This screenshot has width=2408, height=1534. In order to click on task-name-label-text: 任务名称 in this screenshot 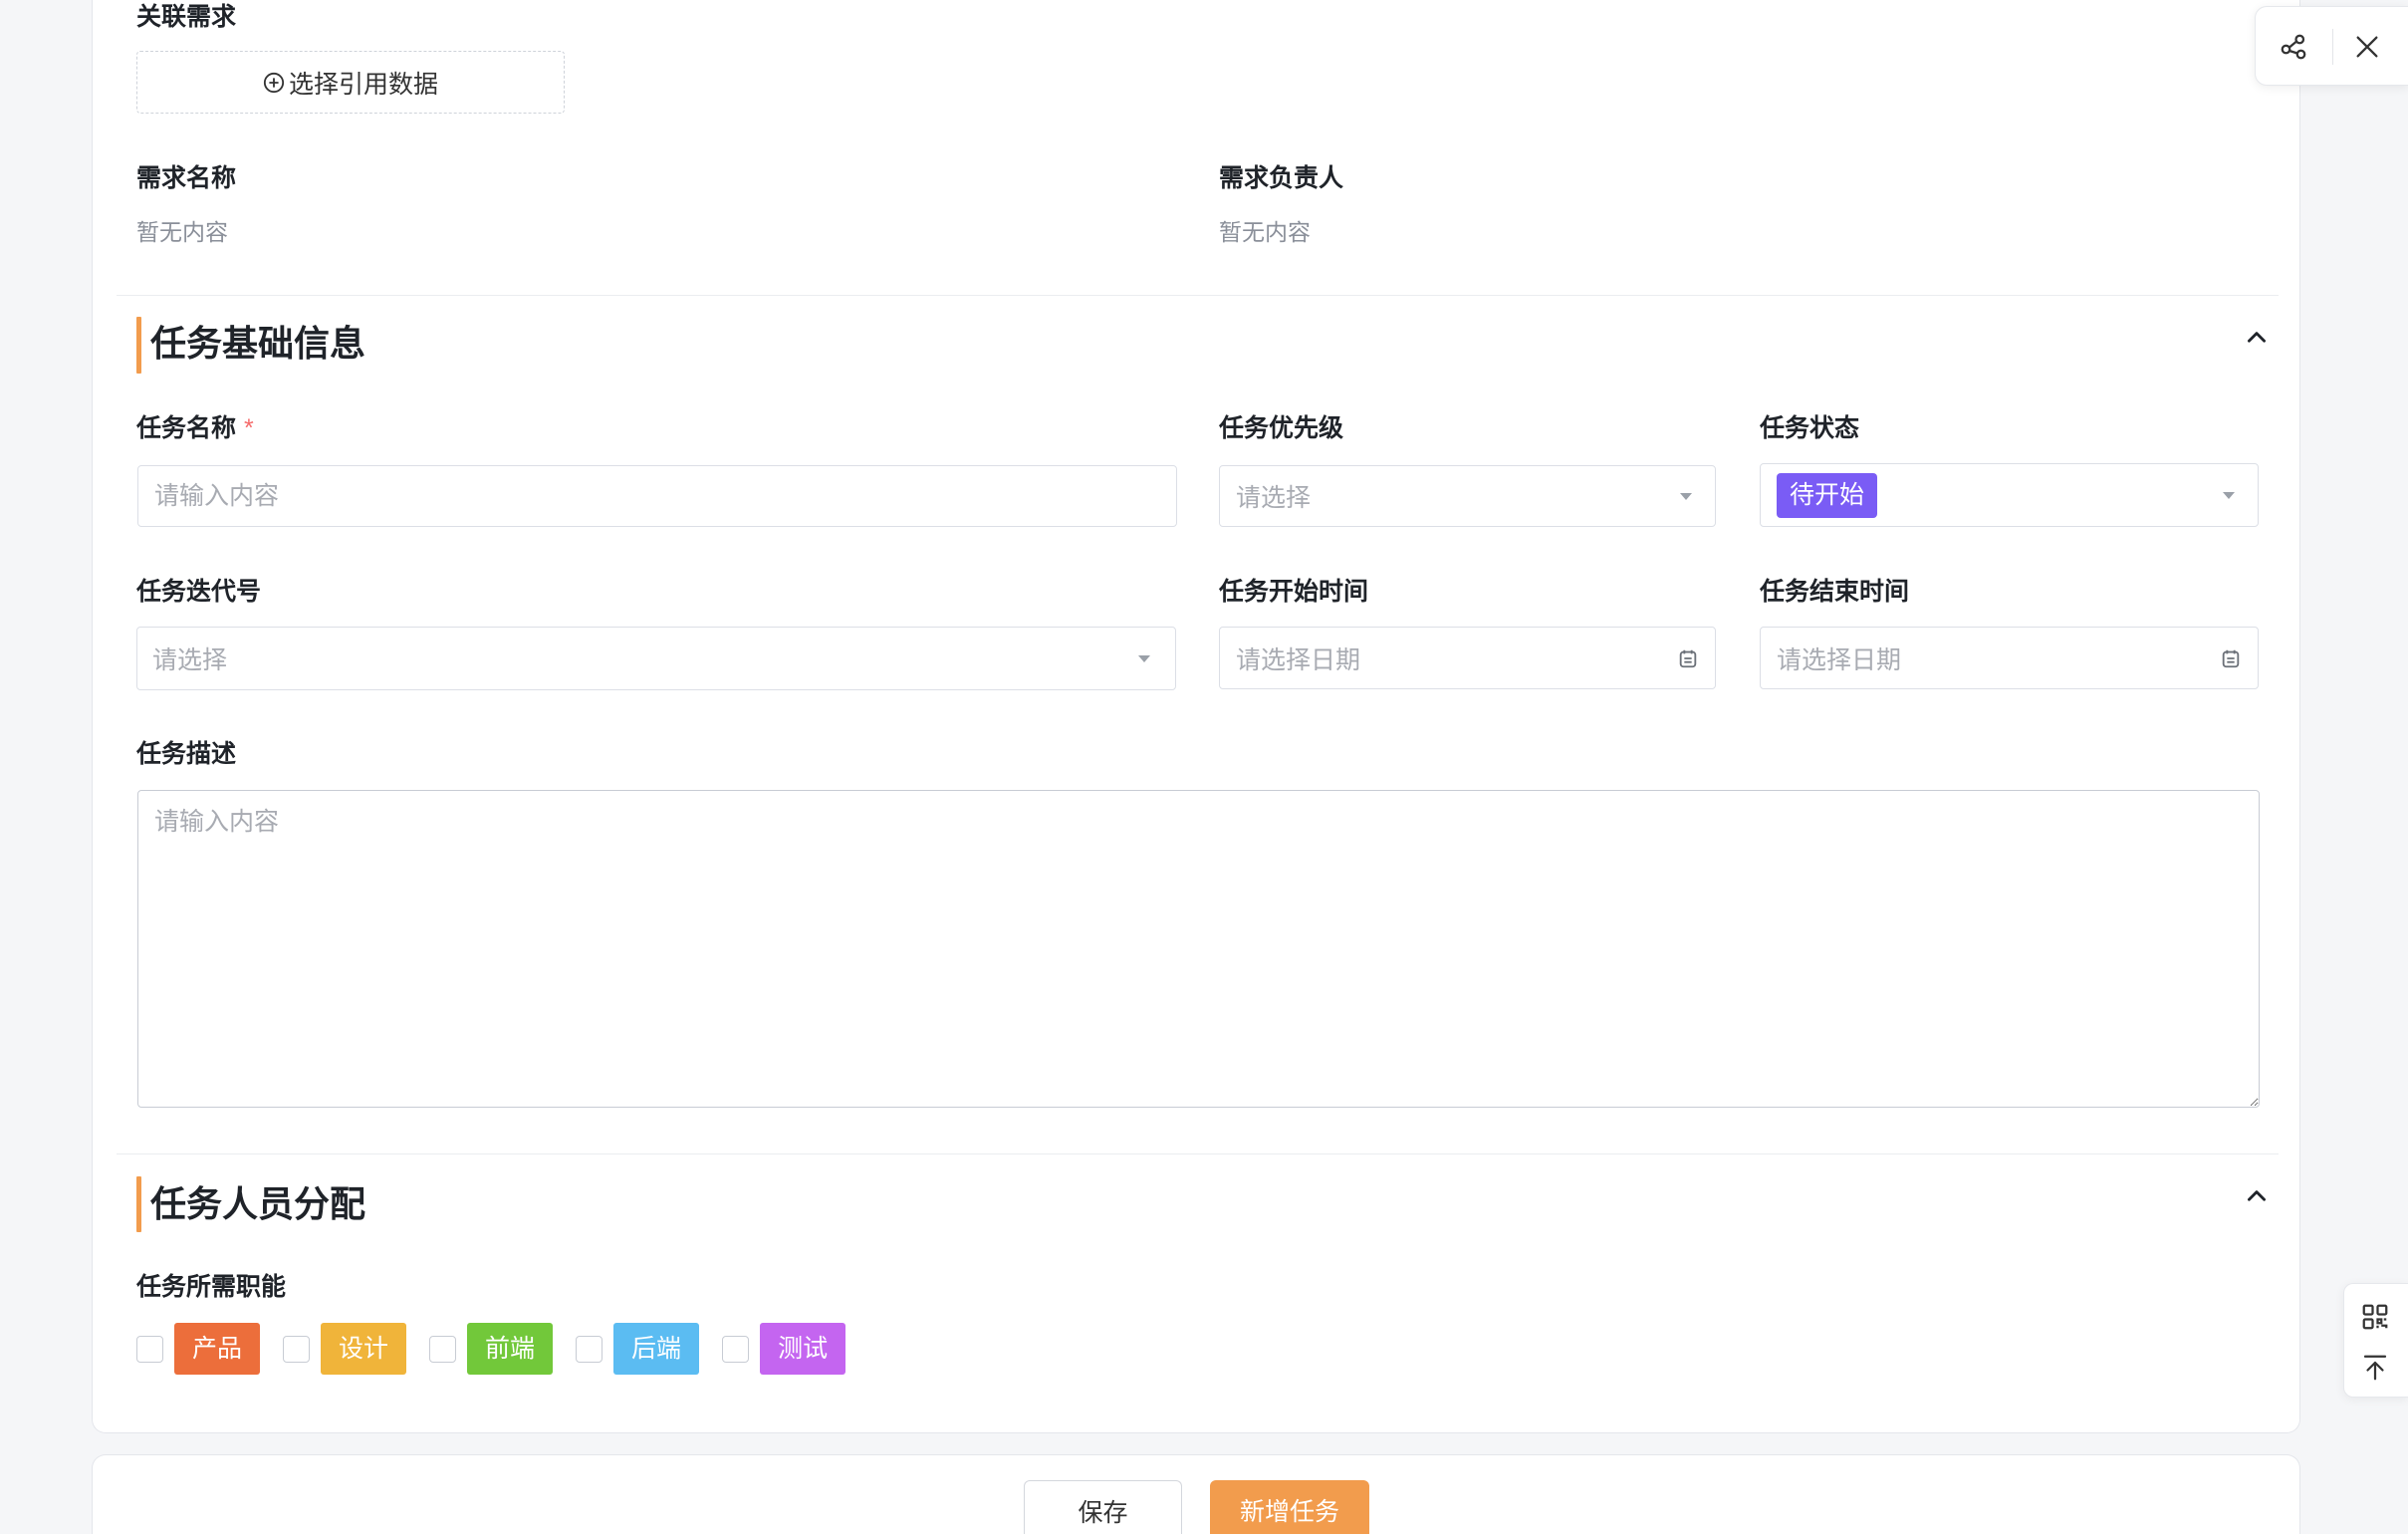, I will do `click(186, 428)`.